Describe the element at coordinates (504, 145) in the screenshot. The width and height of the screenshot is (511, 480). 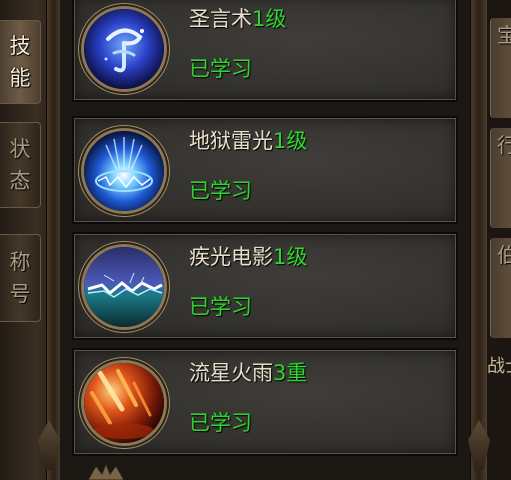
I see `right-tab-2-label: 行` at that location.